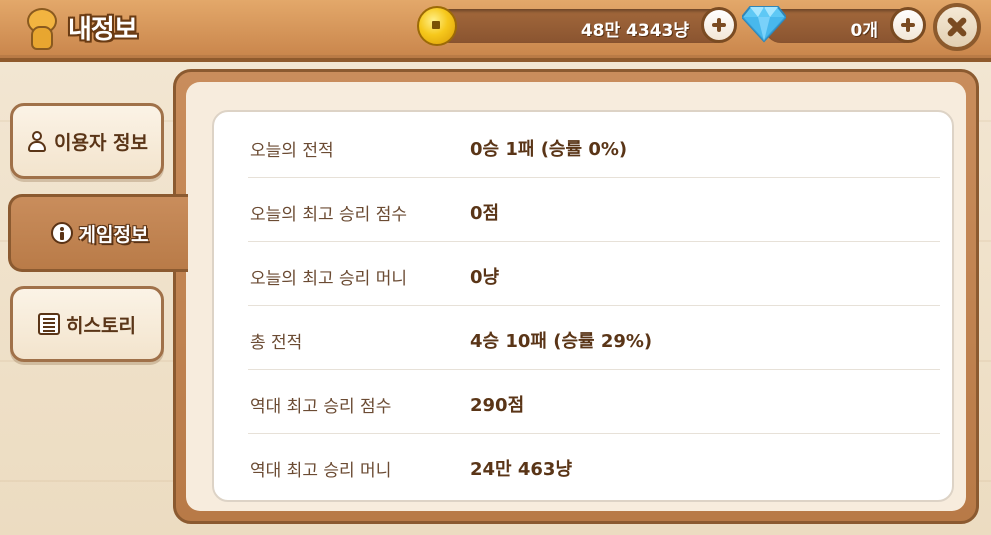 This screenshot has width=991, height=535. I want to click on mascot-icon, so click(40, 28).